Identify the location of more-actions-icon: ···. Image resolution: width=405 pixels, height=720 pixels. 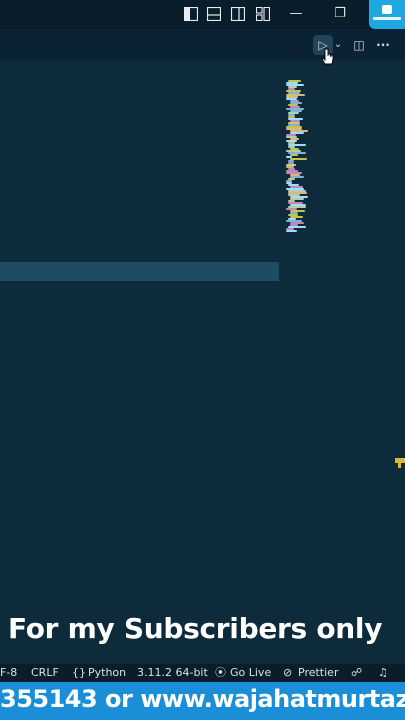
(383, 45).